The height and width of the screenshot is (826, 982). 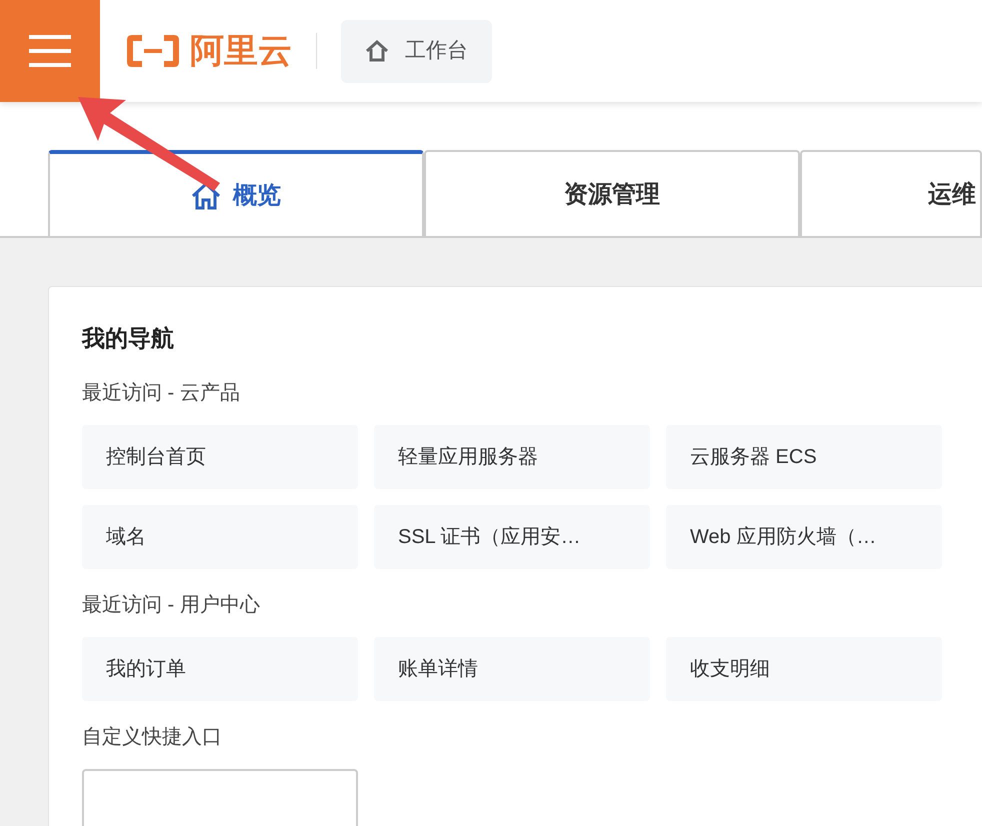 What do you see at coordinates (241, 51) in the screenshot?
I see `logo-text: 阿里云` at bounding box center [241, 51].